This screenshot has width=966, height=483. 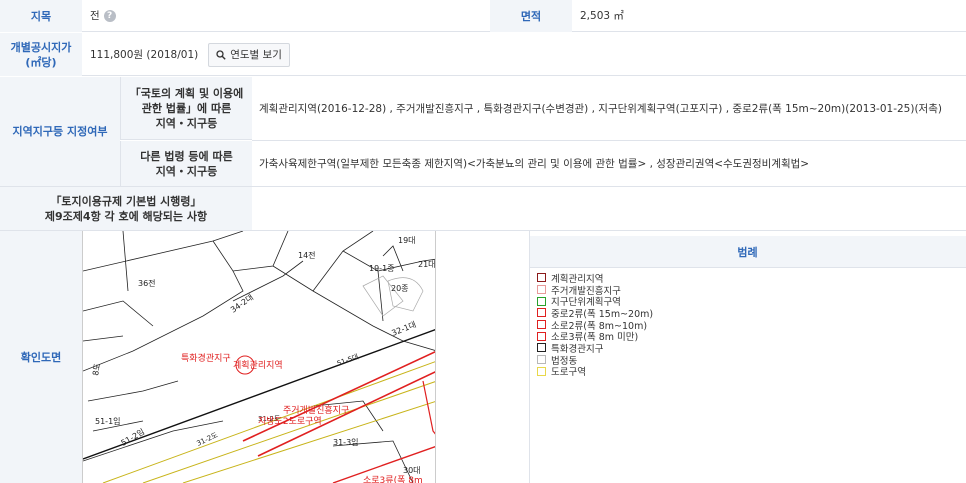 I want to click on legend-item: 도로구역, so click(x=595, y=372).